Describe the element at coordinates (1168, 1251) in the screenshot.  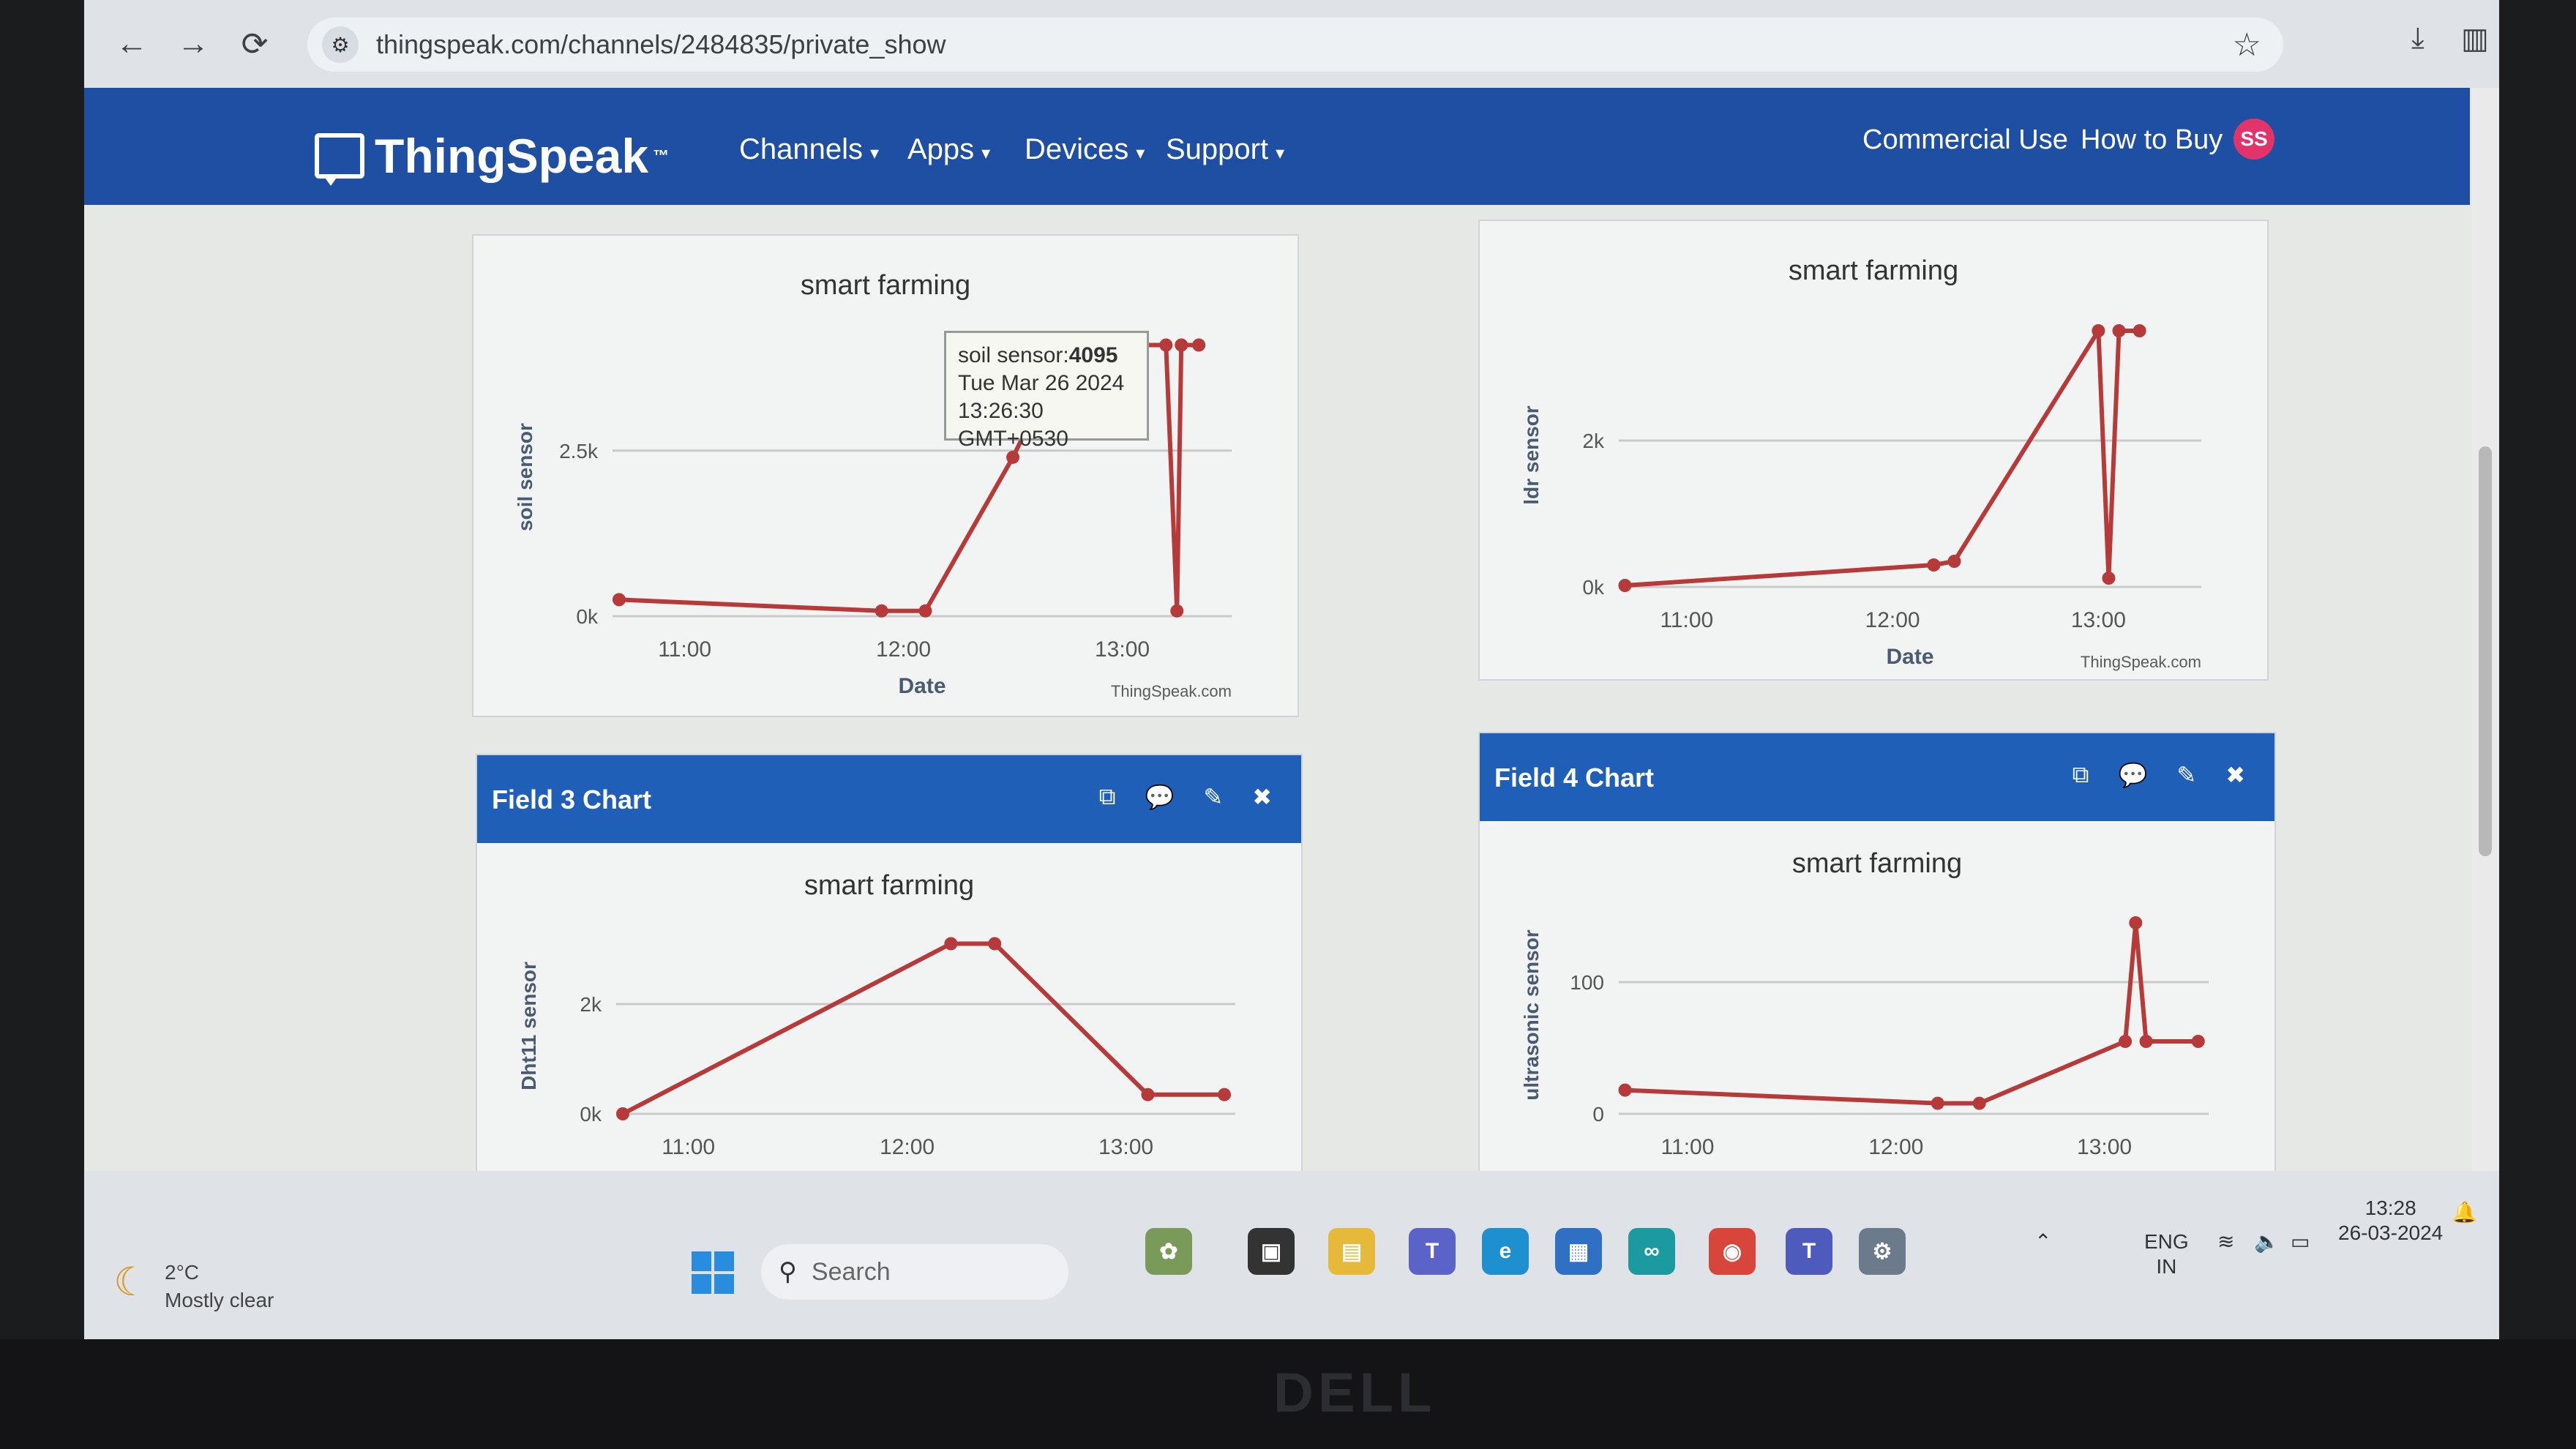
I see `widgets-app-icon: ✿` at that location.